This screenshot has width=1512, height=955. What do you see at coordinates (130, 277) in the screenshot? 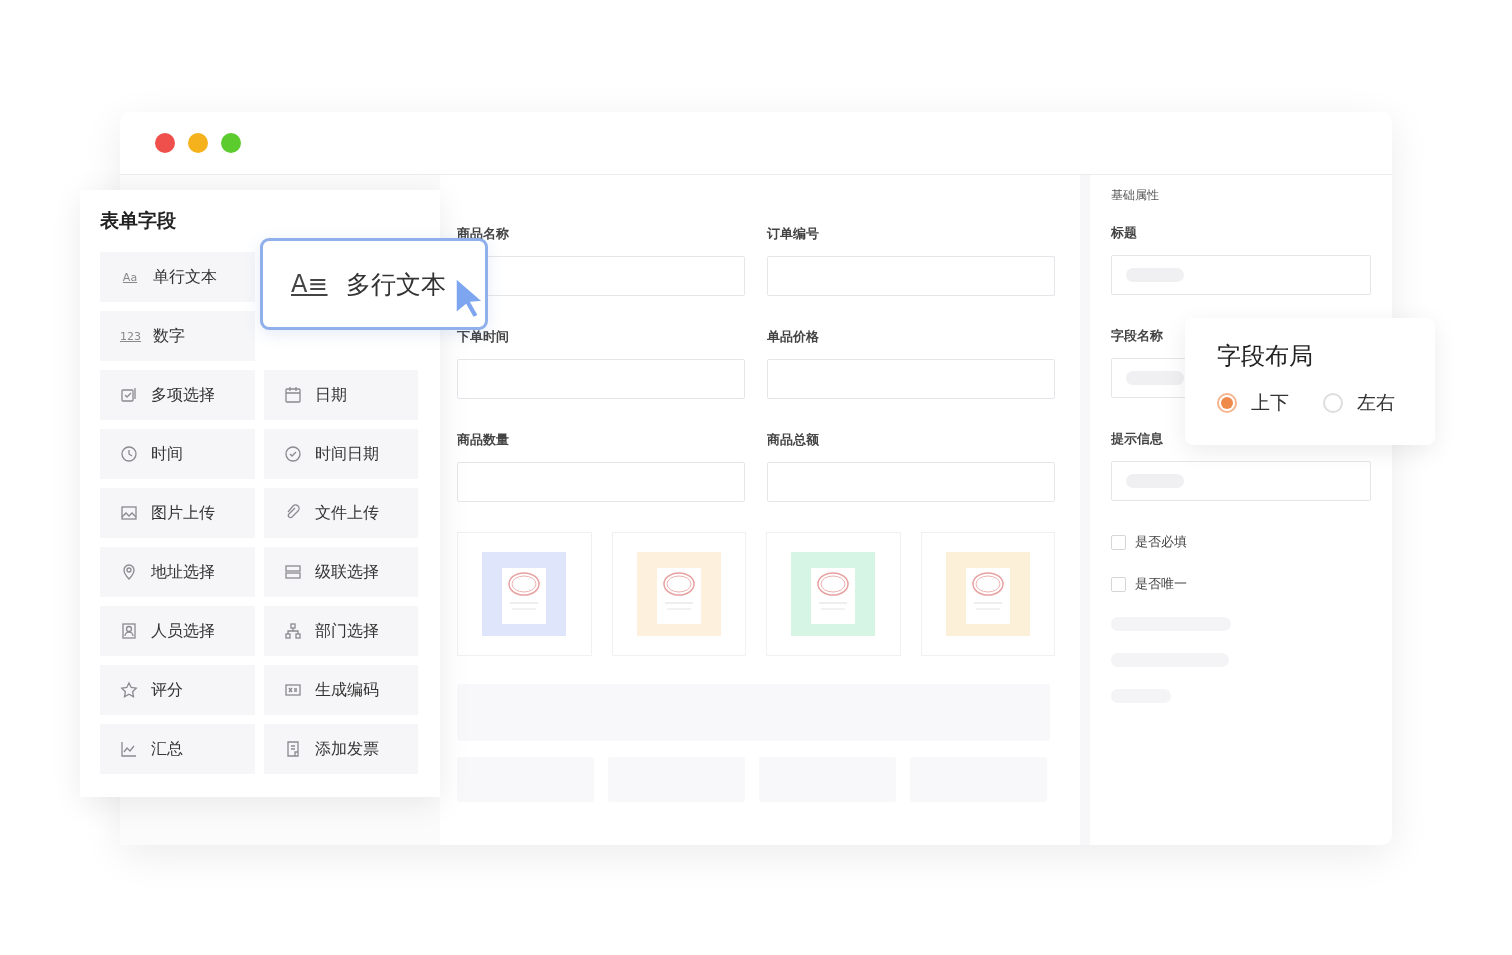
I see `field-type-icon: Aa` at bounding box center [130, 277].